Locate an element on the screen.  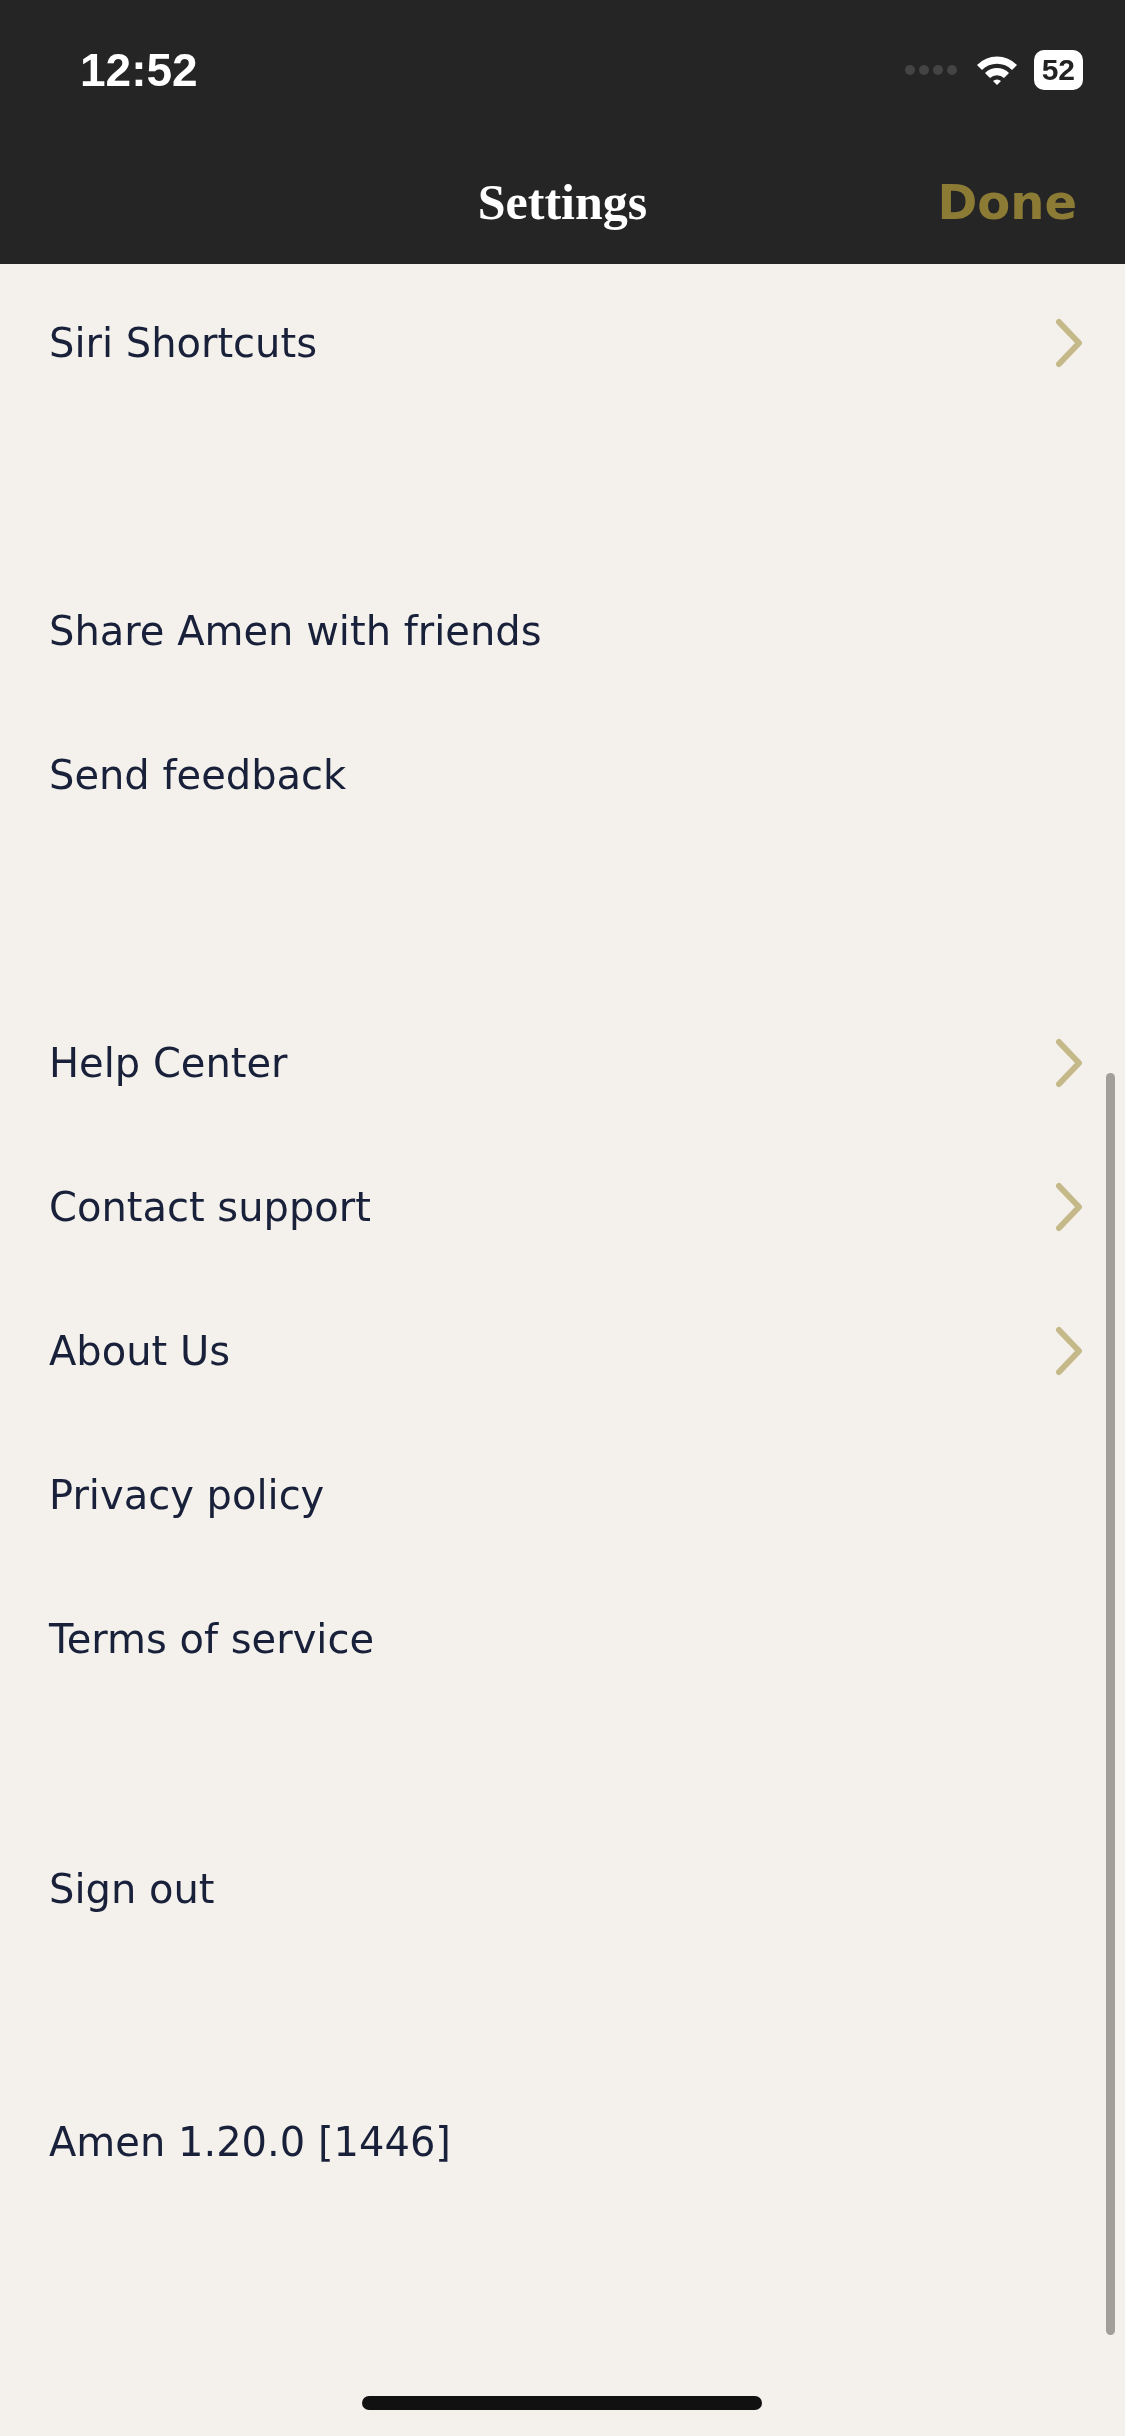
row-label: Amen 1.20.0 [1446] is located at coordinates (250, 2142).